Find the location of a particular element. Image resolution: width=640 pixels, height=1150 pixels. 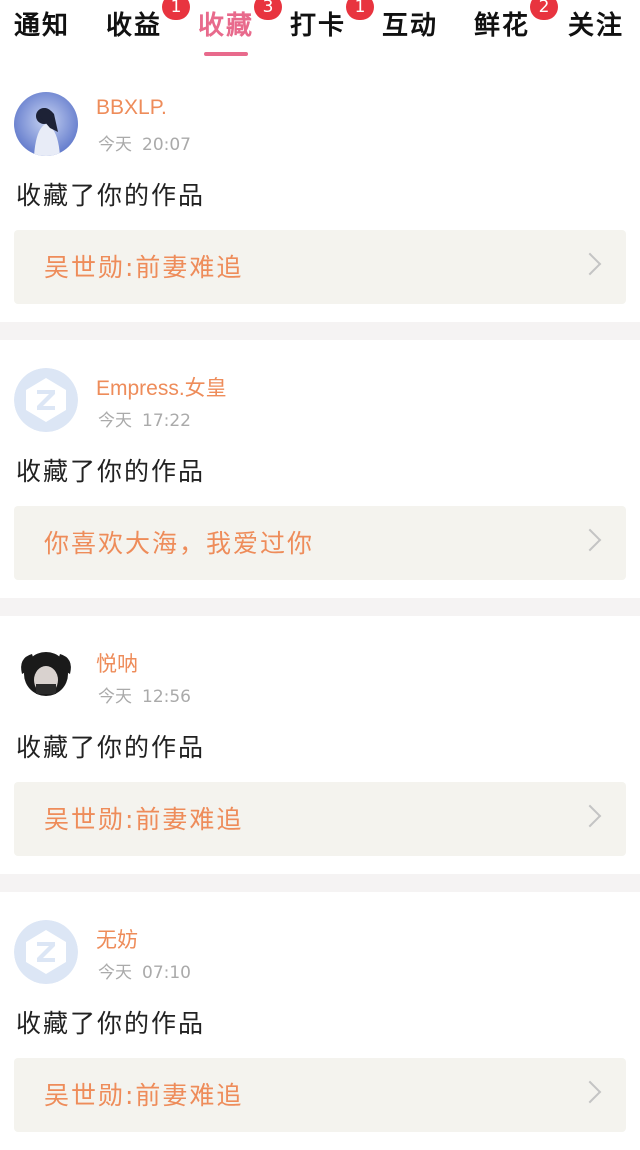

tab-bar: 通知 收益 1 收藏 3 打卡 1 互动 鲜花 2 关注 is located at coordinates (320, 32).